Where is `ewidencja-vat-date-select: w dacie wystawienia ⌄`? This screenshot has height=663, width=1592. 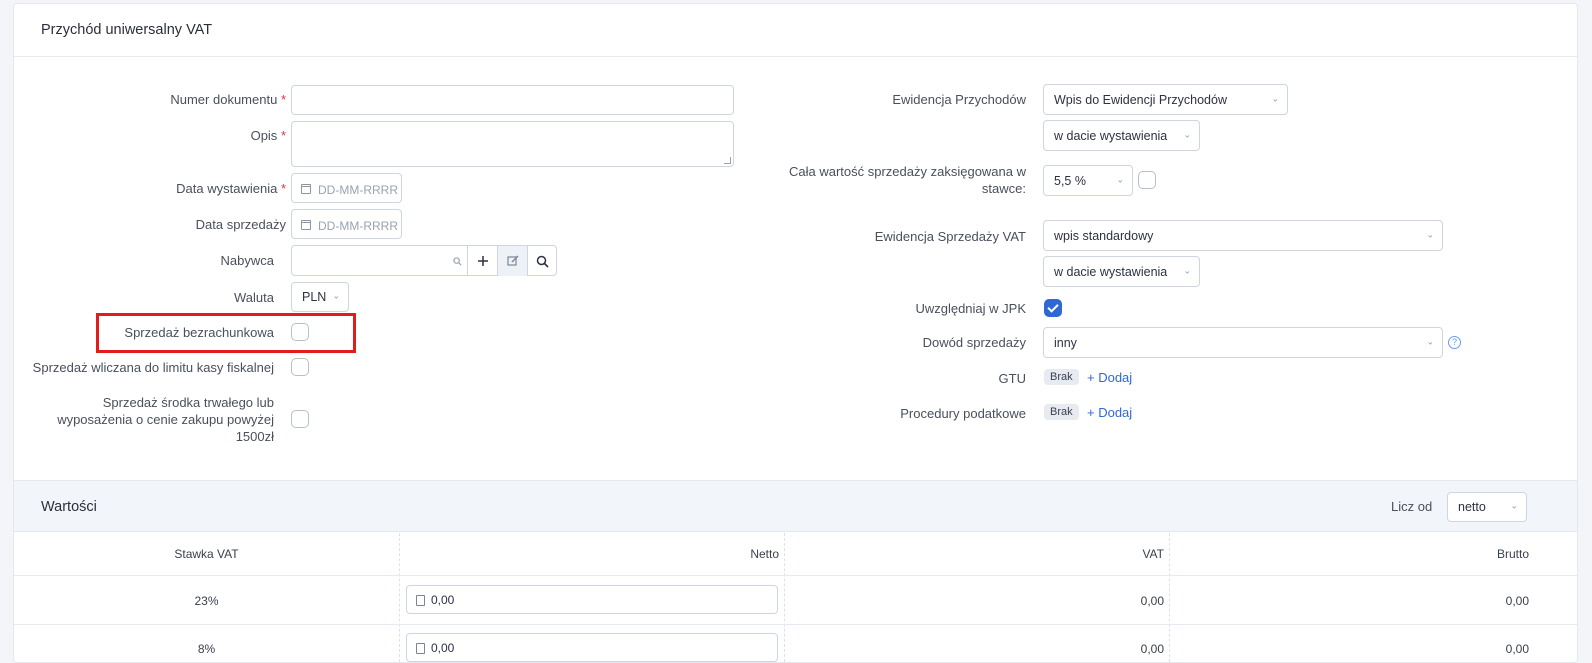
ewidencja-vat-date-select: w dacie wystawienia ⌄ is located at coordinates (1121, 271).